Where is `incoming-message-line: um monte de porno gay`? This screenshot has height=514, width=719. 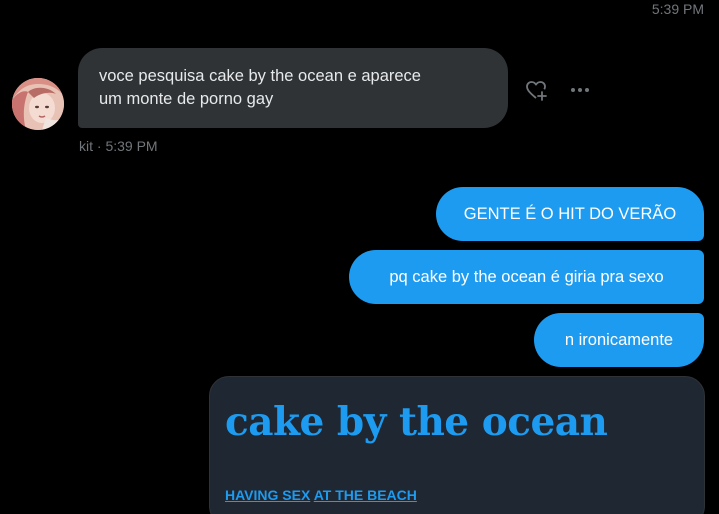 incoming-message-line: um monte de porno gay is located at coordinates (186, 99).